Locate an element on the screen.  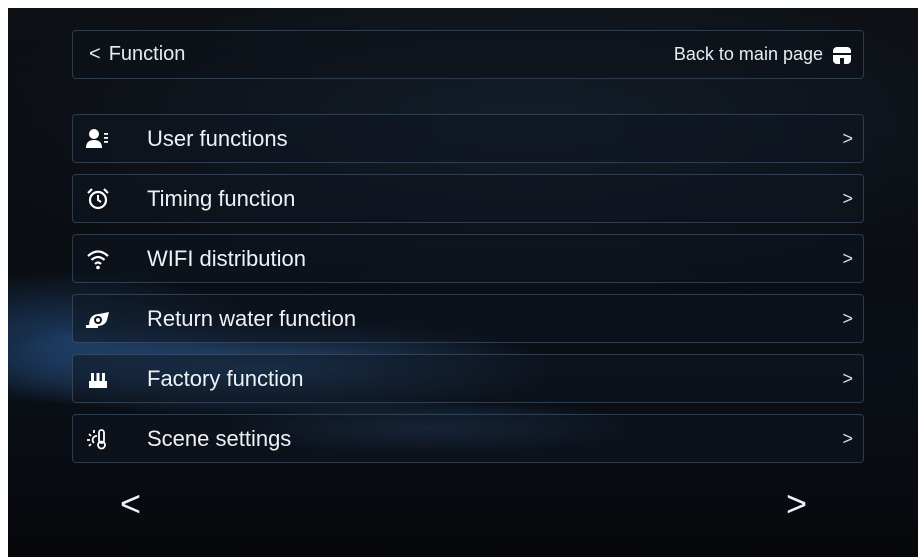
water-pump-icon is located at coordinates (98, 319).